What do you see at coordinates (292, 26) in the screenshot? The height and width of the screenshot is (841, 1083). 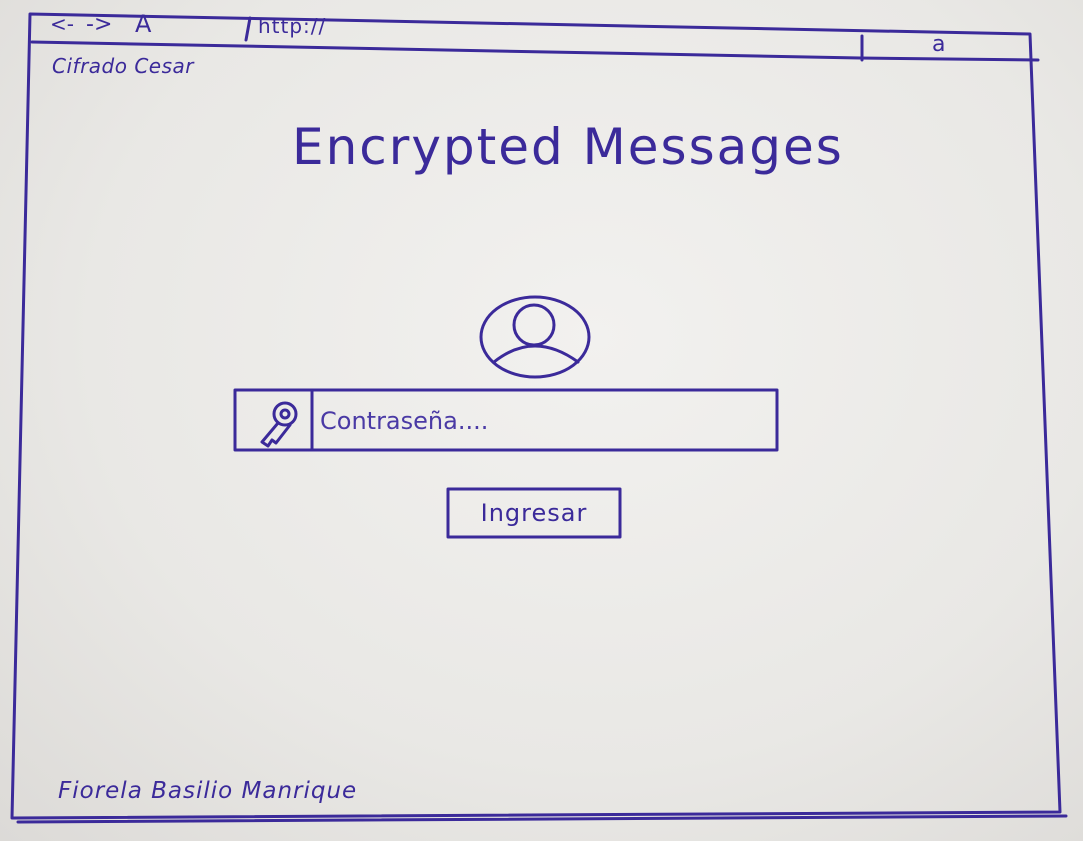 I see `address-bar: http://` at bounding box center [292, 26].